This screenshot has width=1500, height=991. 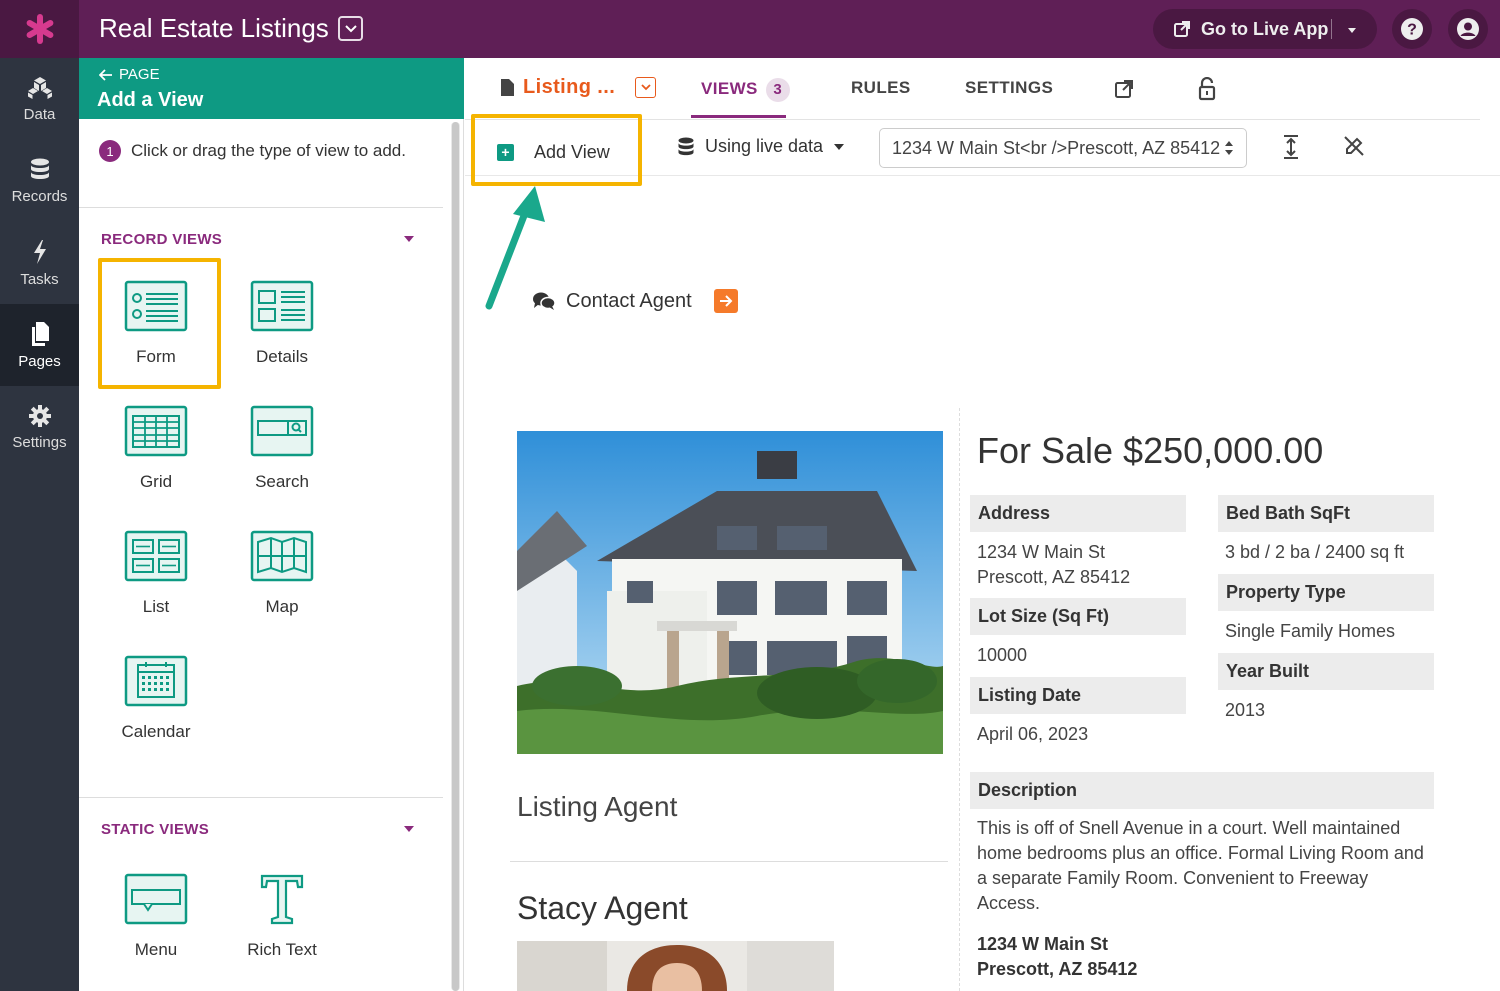 I want to click on top-bar: Real Estate Listings Go to Live App ?, so click(x=750, y=29).